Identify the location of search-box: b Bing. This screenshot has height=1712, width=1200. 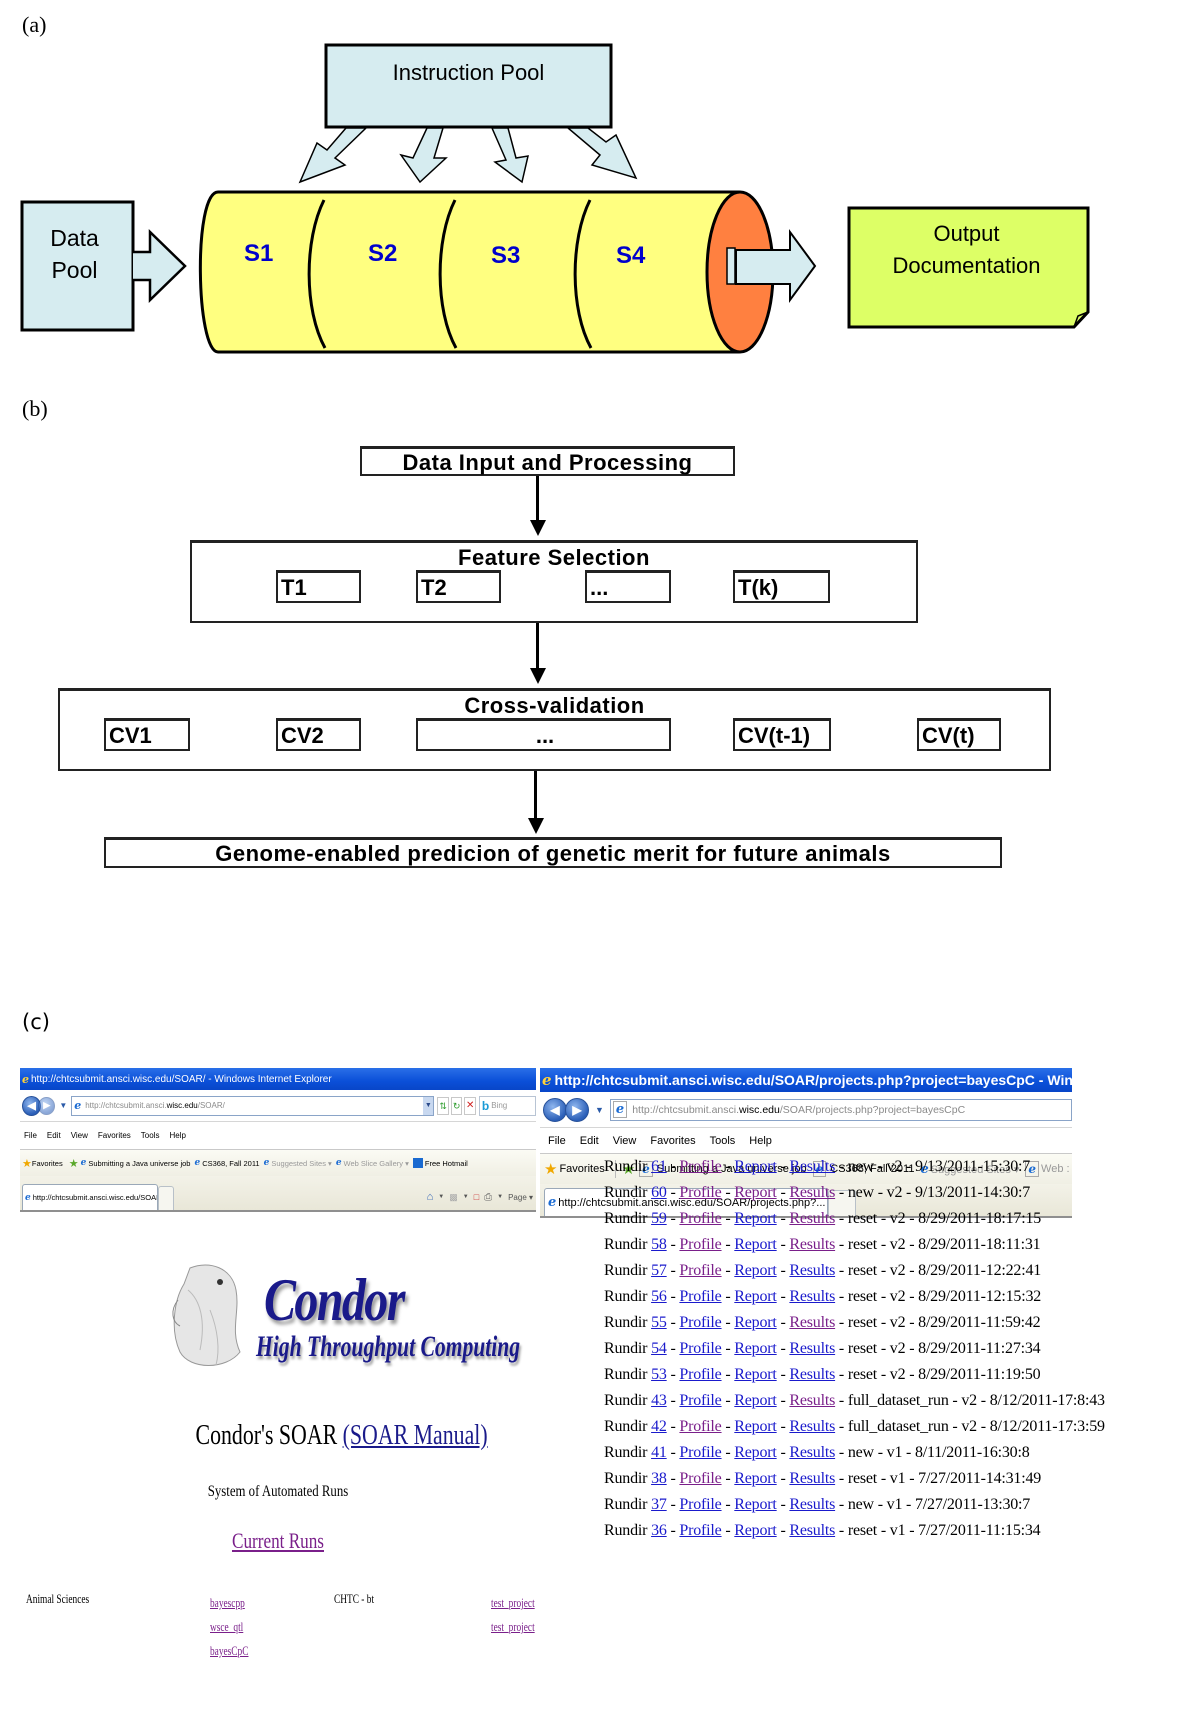
(507, 1105).